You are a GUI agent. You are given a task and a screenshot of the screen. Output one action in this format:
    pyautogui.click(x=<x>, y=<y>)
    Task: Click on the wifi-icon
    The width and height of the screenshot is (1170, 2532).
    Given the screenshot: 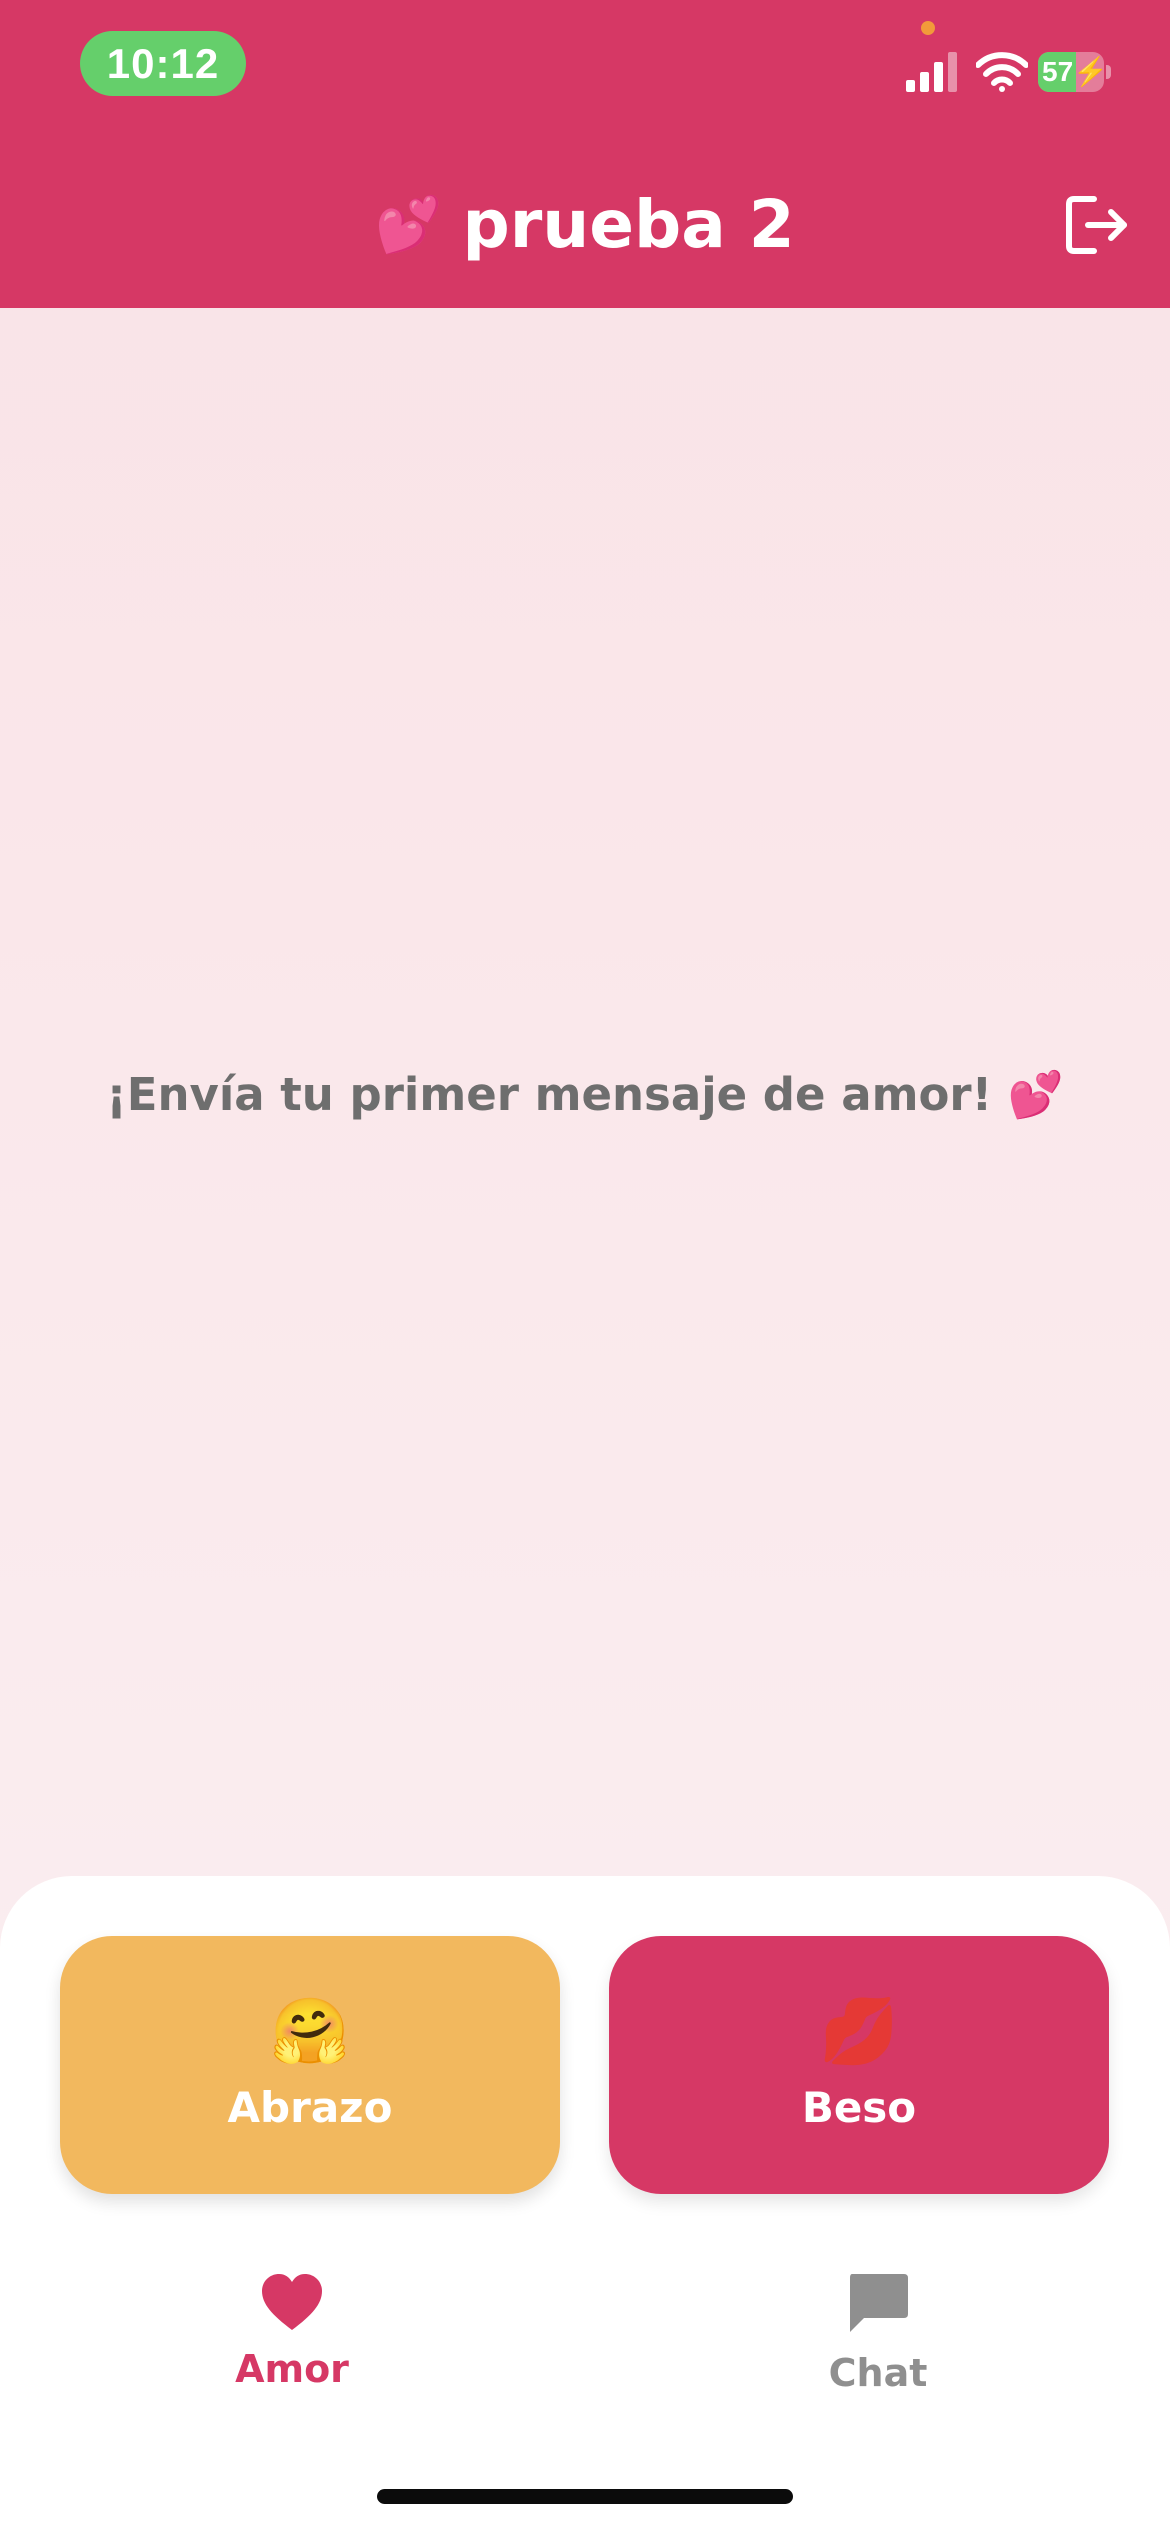 What is the action you would take?
    pyautogui.click(x=1002, y=72)
    